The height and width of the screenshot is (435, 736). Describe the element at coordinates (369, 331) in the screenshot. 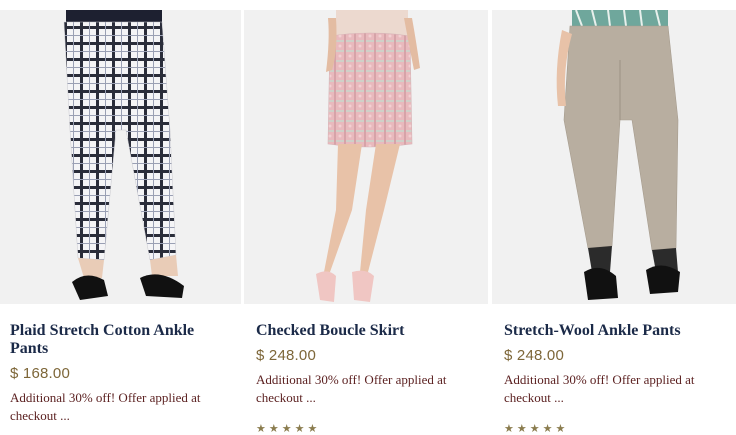

I see `product-name: Checked Boucle Skirt` at that location.